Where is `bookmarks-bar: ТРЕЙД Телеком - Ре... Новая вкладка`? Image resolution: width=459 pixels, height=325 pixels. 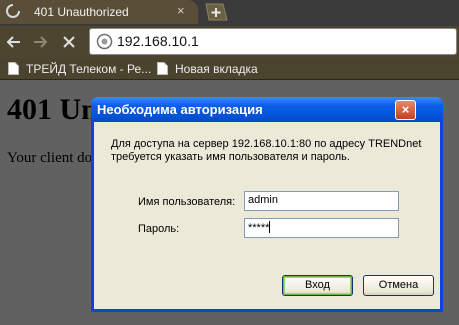
bookmarks-bar: ТРЕЙД Телеком - Ре... Новая вкладка is located at coordinates (229, 69).